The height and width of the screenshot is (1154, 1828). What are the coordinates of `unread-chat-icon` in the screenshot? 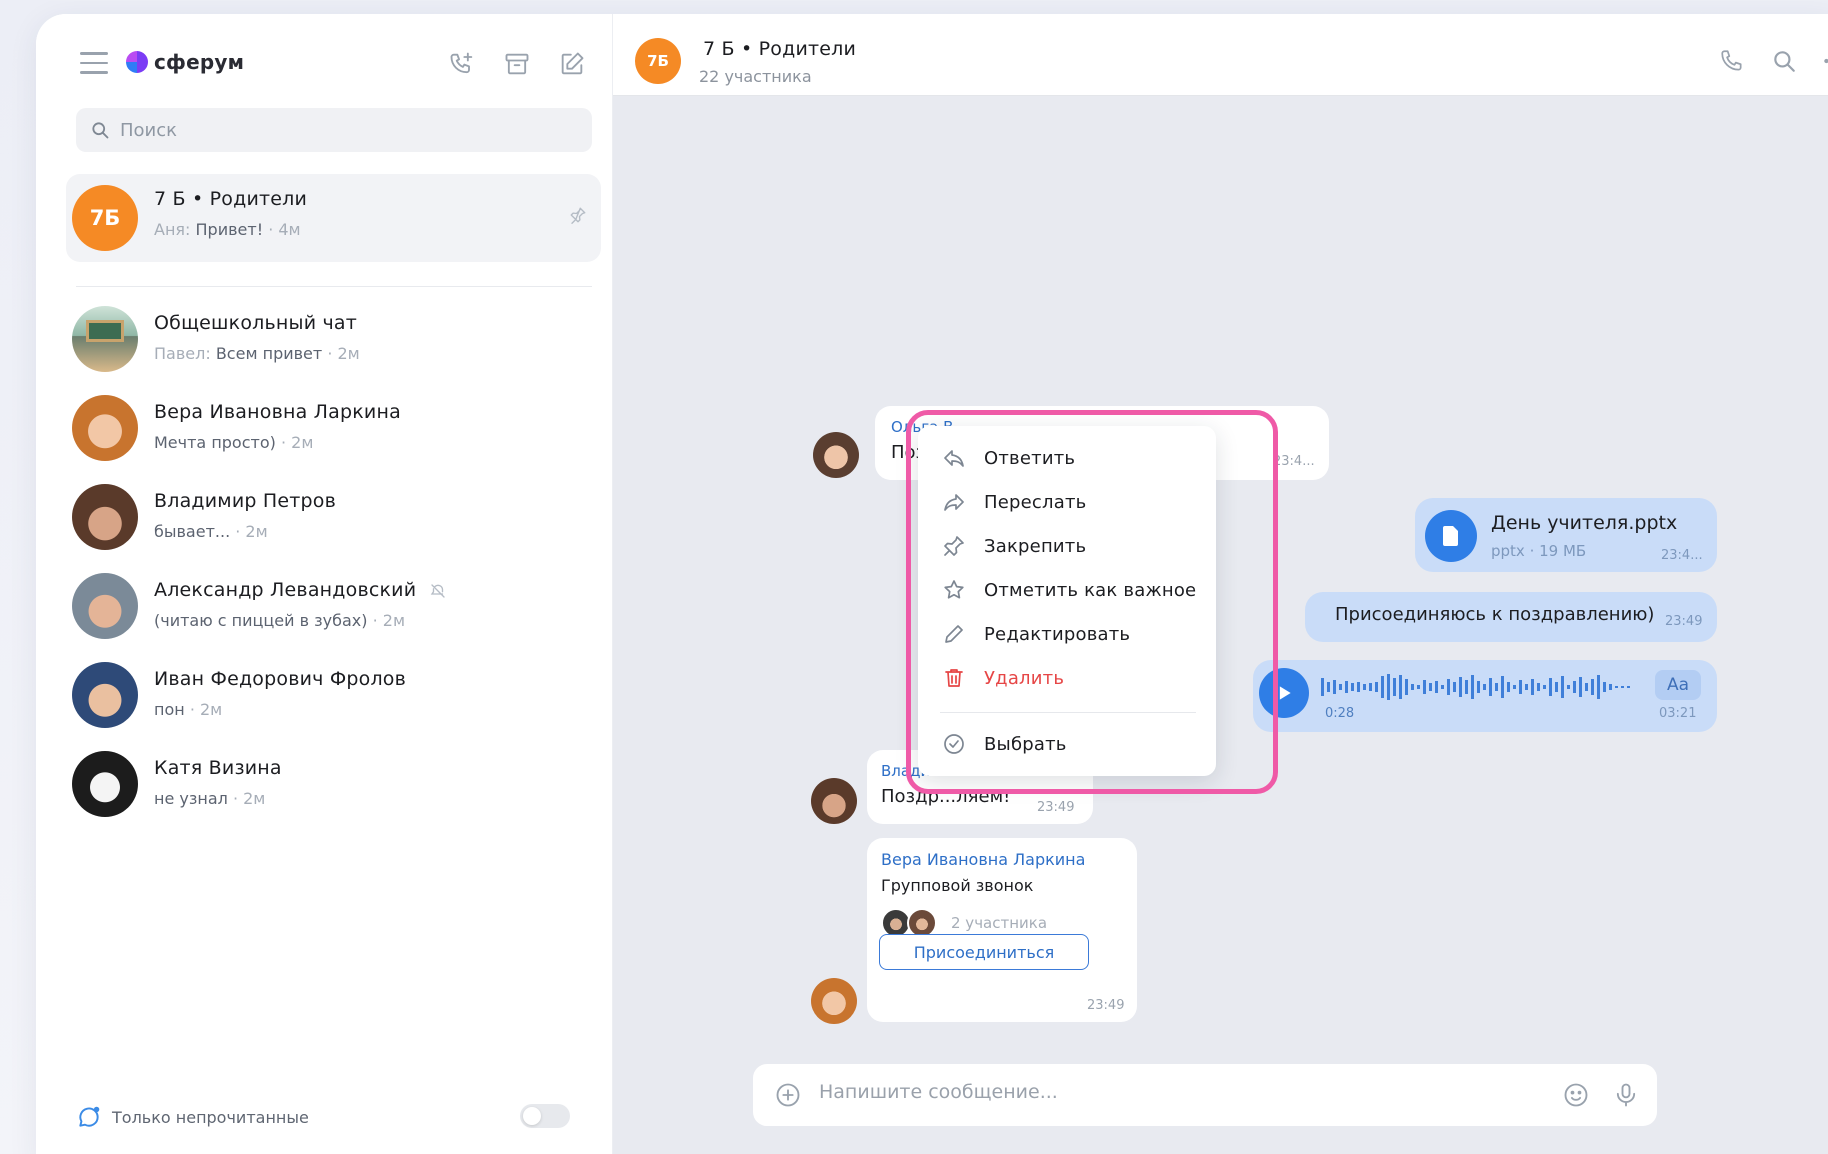 It's located at (89, 1116).